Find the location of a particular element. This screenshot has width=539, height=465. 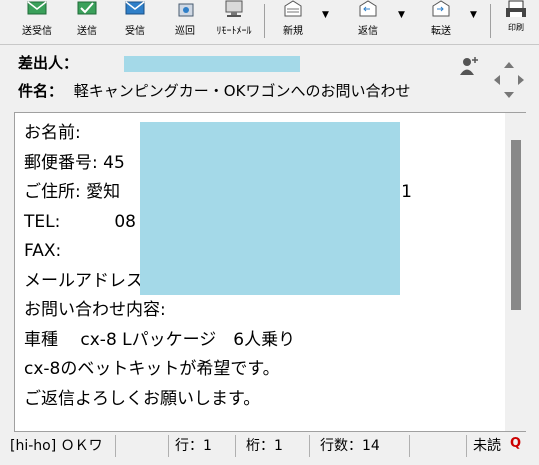

status-bar: [hi-ho] ＯＫワ 行：1 桁：1 行数：14 未読 Q is located at coordinates (269, 448).